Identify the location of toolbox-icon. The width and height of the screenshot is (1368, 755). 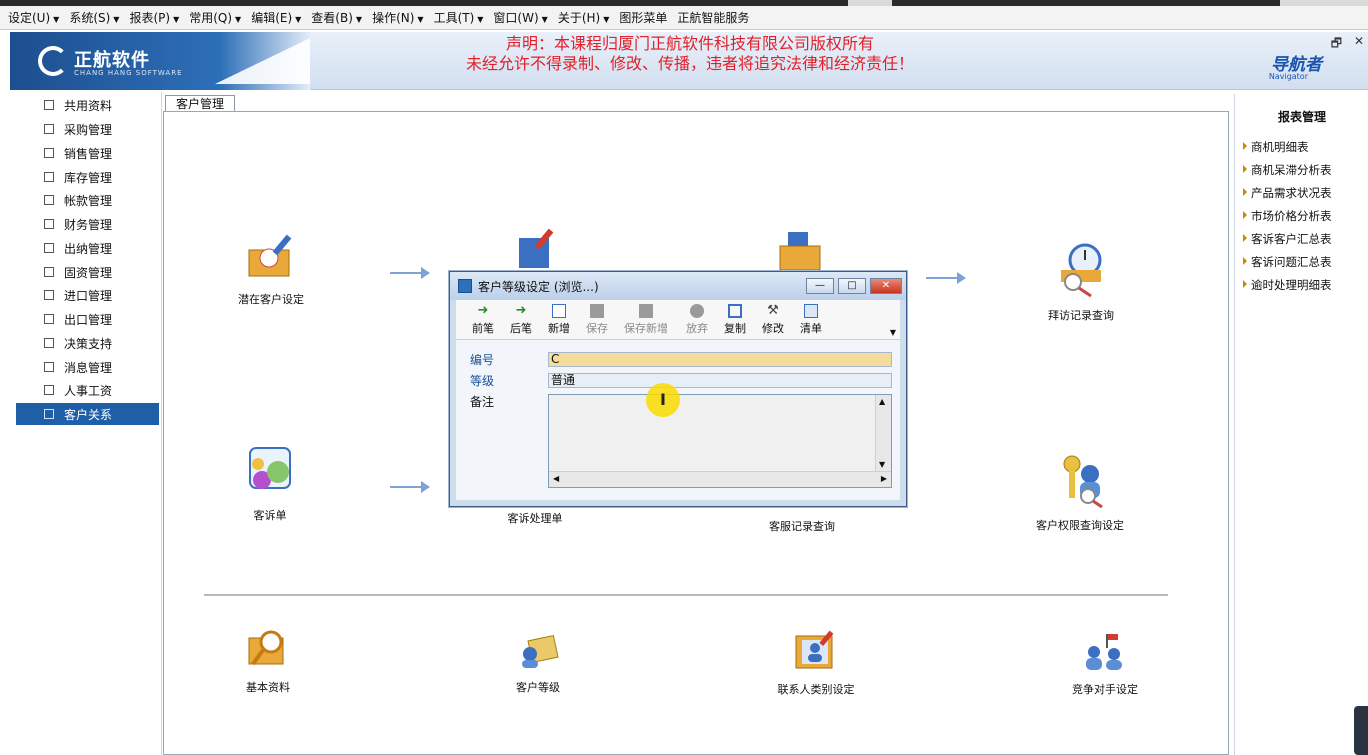
(270, 255).